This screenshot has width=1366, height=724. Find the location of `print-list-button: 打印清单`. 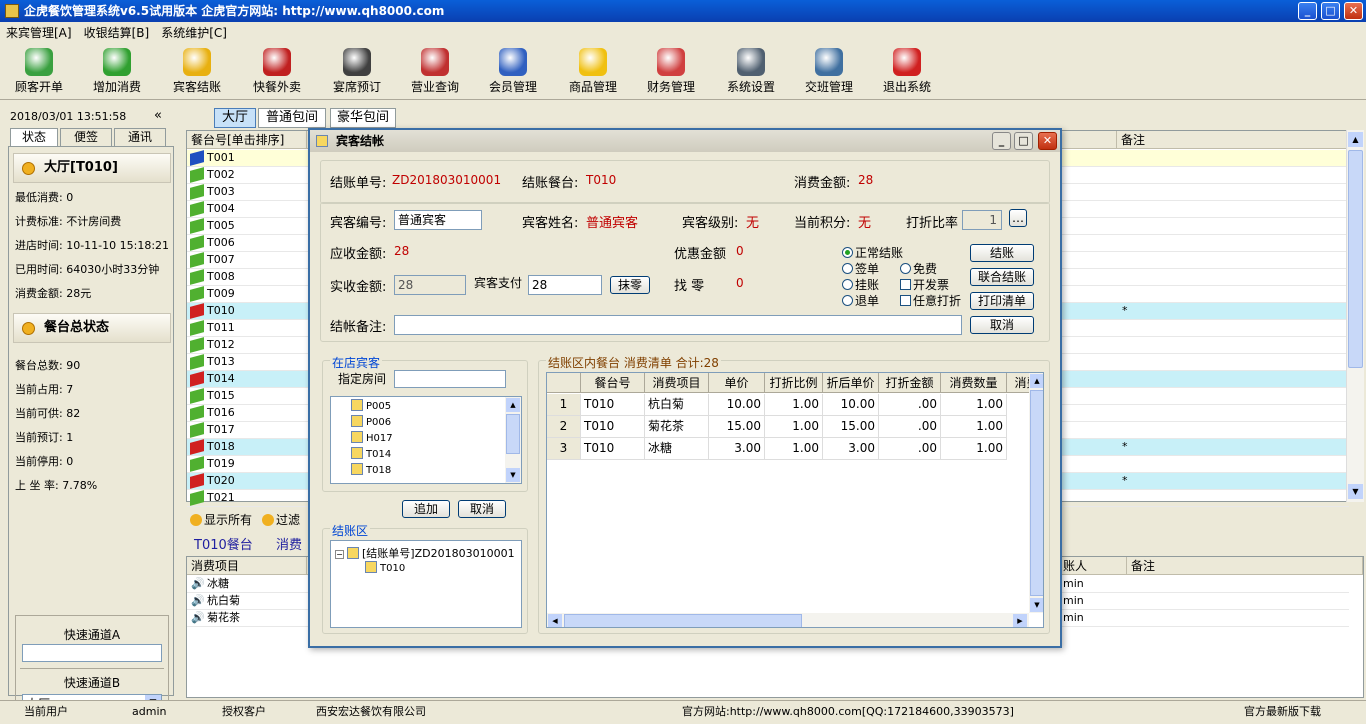

print-list-button: 打印清单 is located at coordinates (1002, 301).